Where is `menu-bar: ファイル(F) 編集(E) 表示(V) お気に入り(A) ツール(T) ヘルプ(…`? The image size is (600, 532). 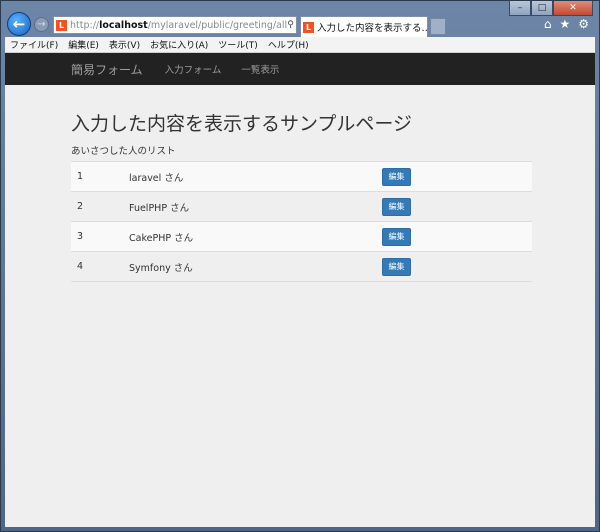
menu-bar: ファイル(F) 編集(E) 表示(V) お気に入り(A) ツール(T) ヘルプ(… is located at coordinates (300, 45).